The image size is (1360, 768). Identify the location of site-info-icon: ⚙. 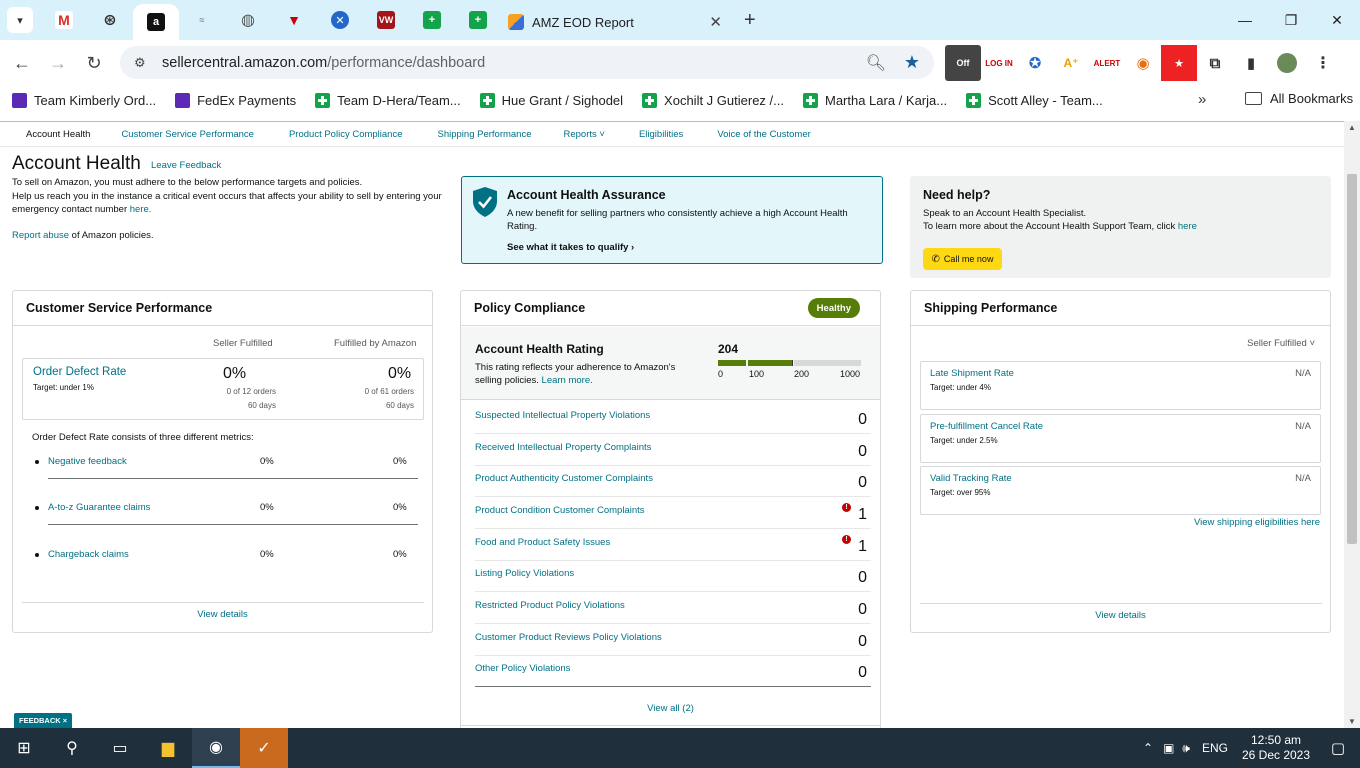
(144, 63).